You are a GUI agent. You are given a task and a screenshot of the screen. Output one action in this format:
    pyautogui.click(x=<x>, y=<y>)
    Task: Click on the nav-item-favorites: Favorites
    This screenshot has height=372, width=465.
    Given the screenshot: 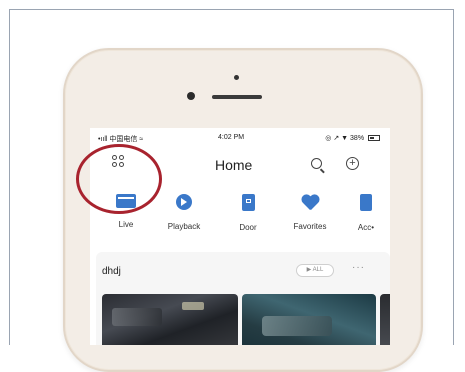 What is the action you would take?
    pyautogui.click(x=310, y=212)
    